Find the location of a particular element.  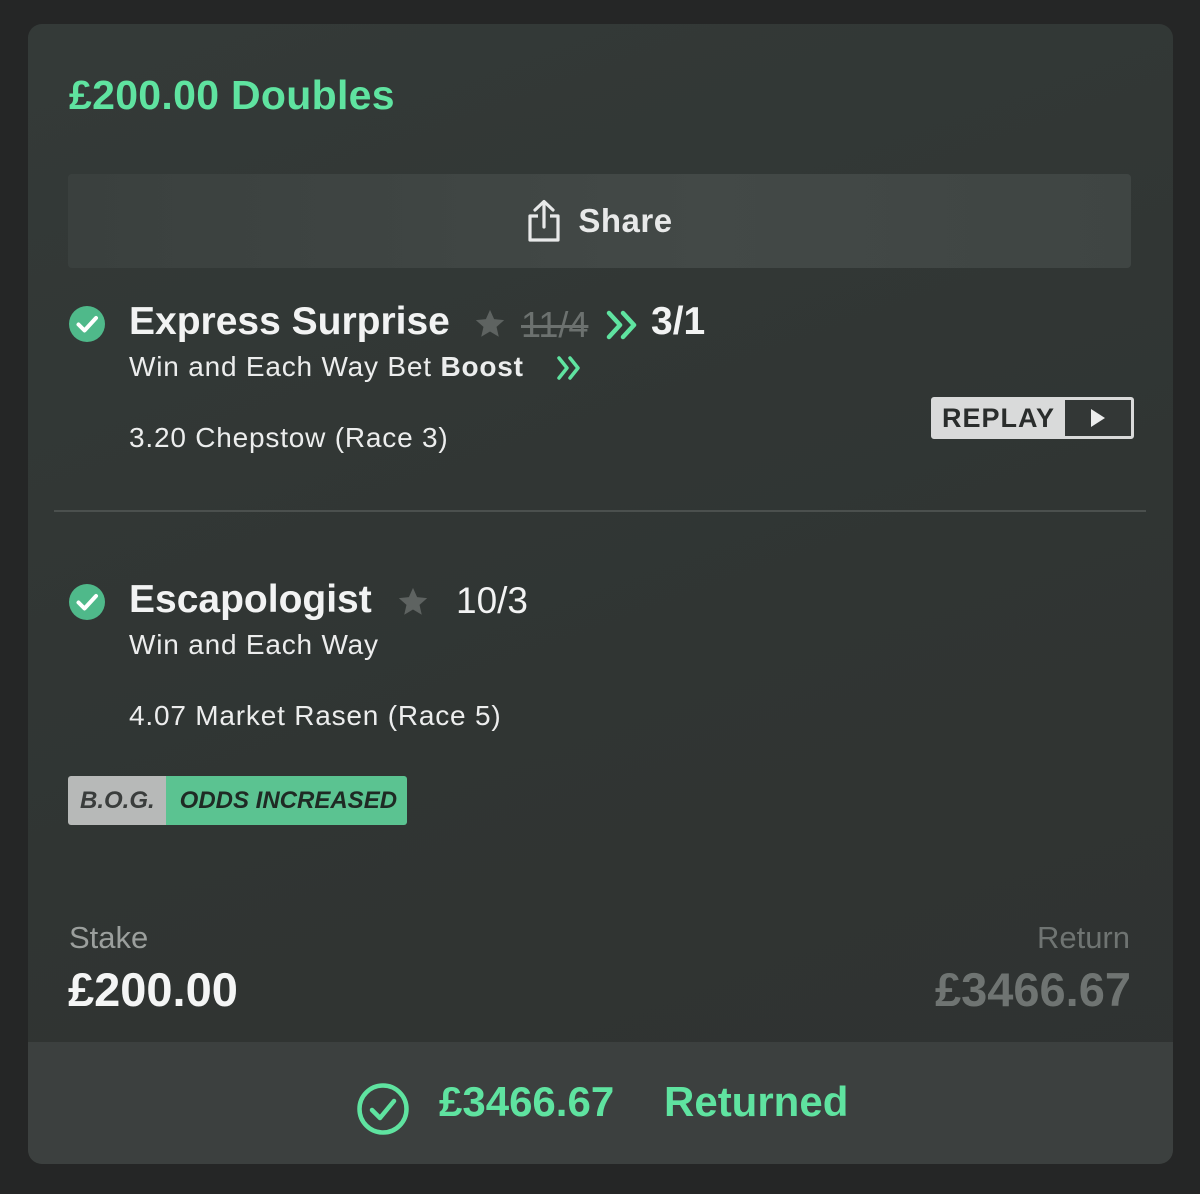

return-label: Return is located at coordinates (1083, 937).